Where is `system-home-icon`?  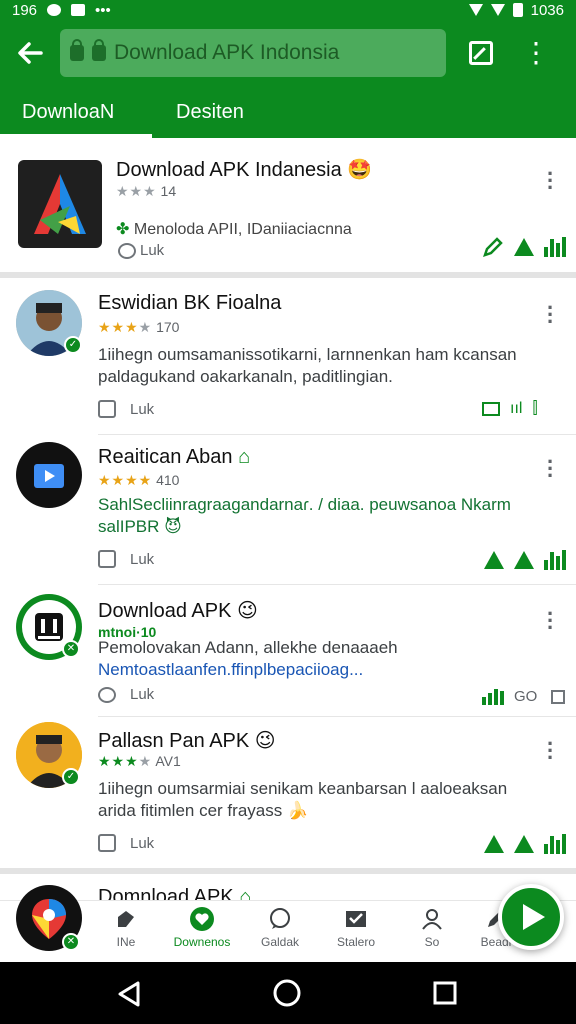 system-home-icon is located at coordinates (287, 993).